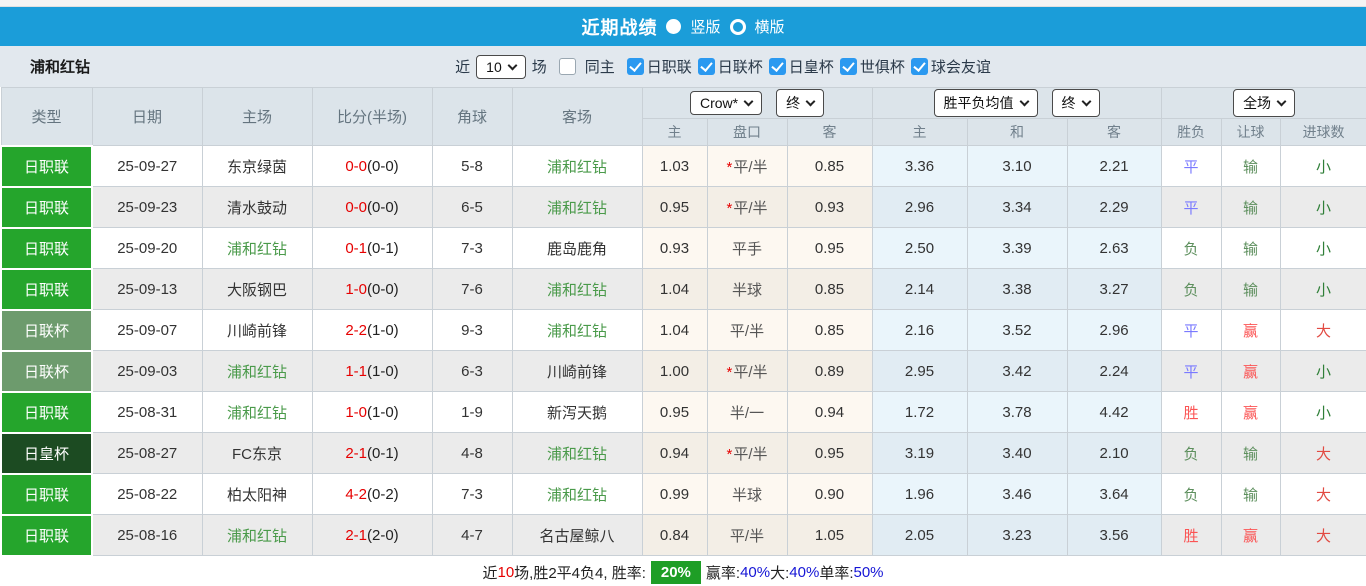 The image size is (1366, 586). I want to click on ah-line: 平手, so click(747, 248).